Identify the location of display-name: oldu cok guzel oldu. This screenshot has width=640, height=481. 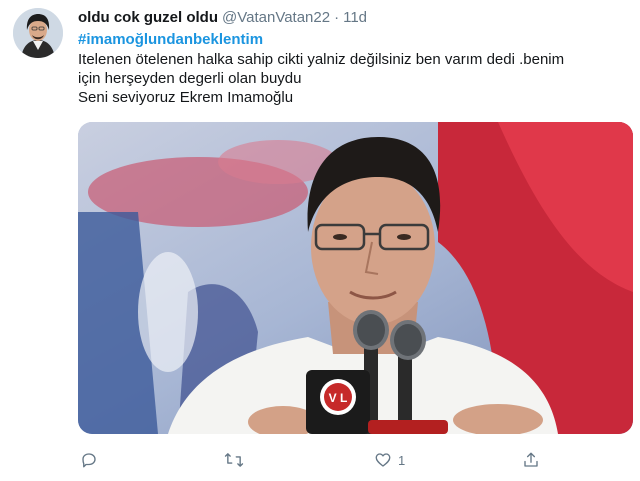
(148, 17).